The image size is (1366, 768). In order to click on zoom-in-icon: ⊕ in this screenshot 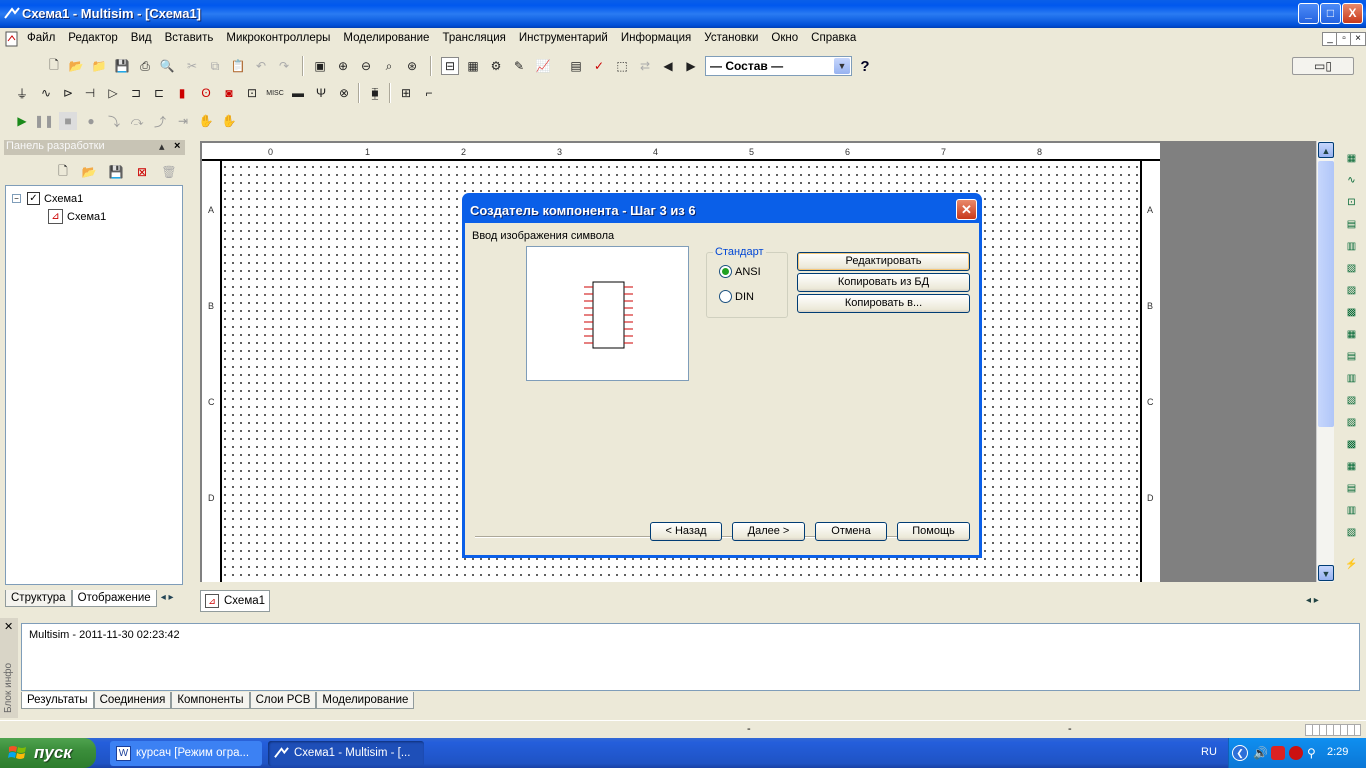, I will do `click(343, 66)`.